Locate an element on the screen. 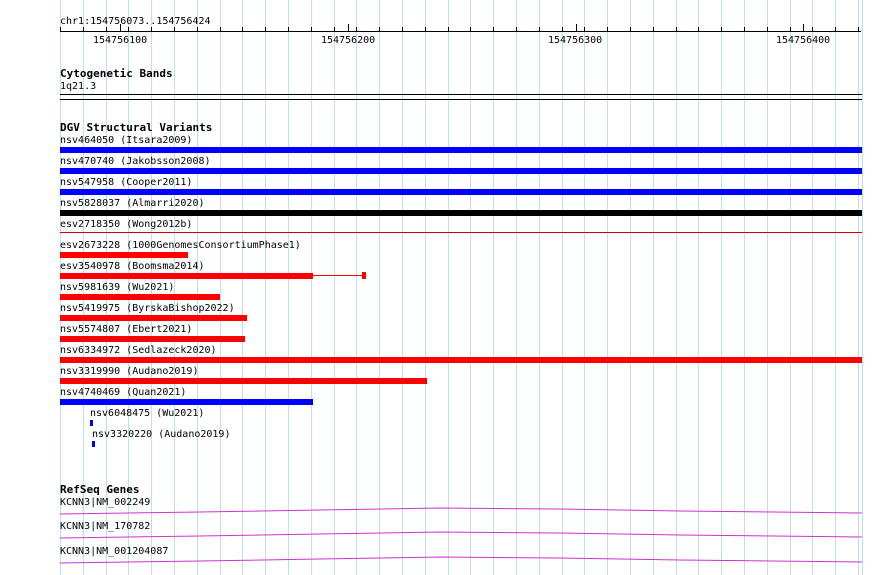 Image resolution: width=890 pixels, height=575 pixels. gene-label: KCNN3|NM_170782 is located at coordinates (105, 526).